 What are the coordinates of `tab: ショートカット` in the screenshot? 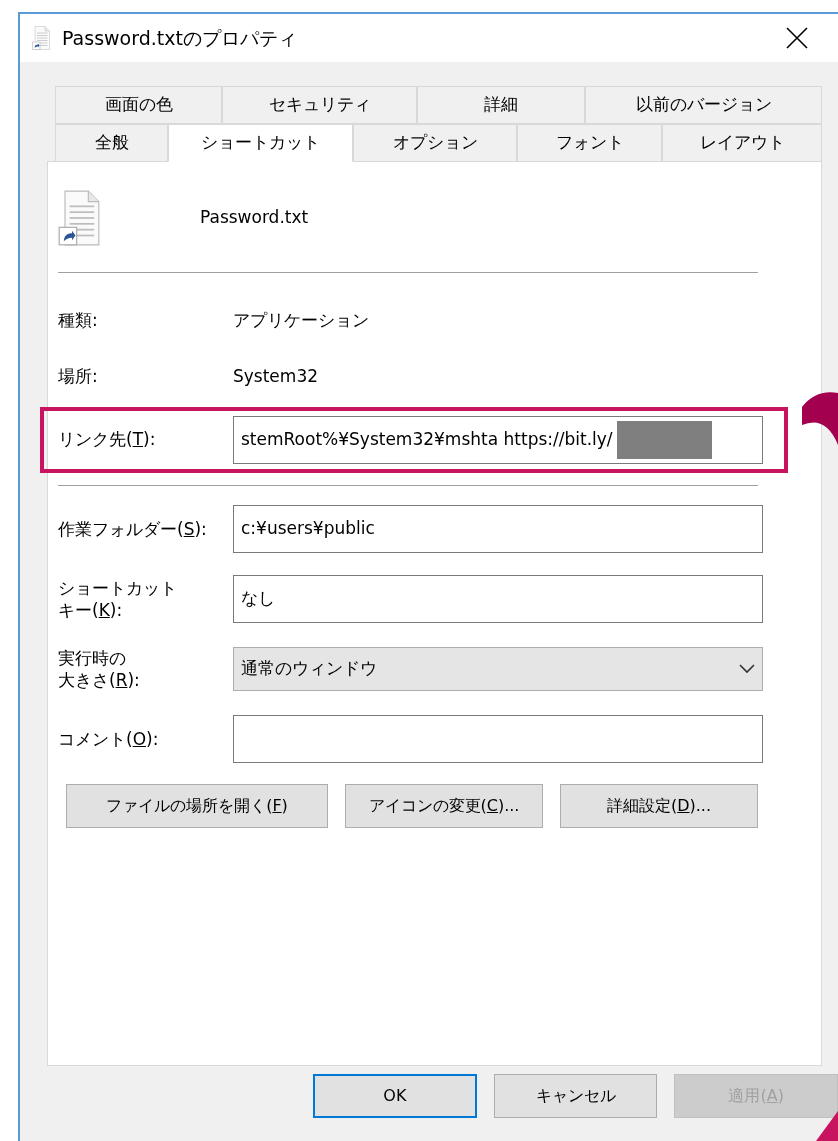 It's located at (260, 143).